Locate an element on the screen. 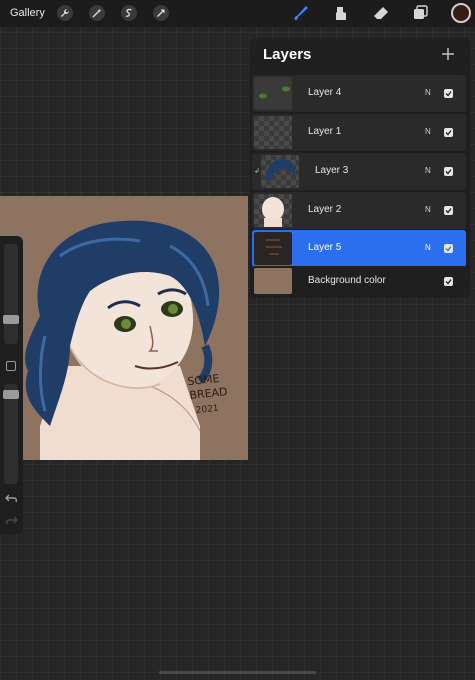 The width and height of the screenshot is (475, 680). opacity-thumb is located at coordinates (11, 394).